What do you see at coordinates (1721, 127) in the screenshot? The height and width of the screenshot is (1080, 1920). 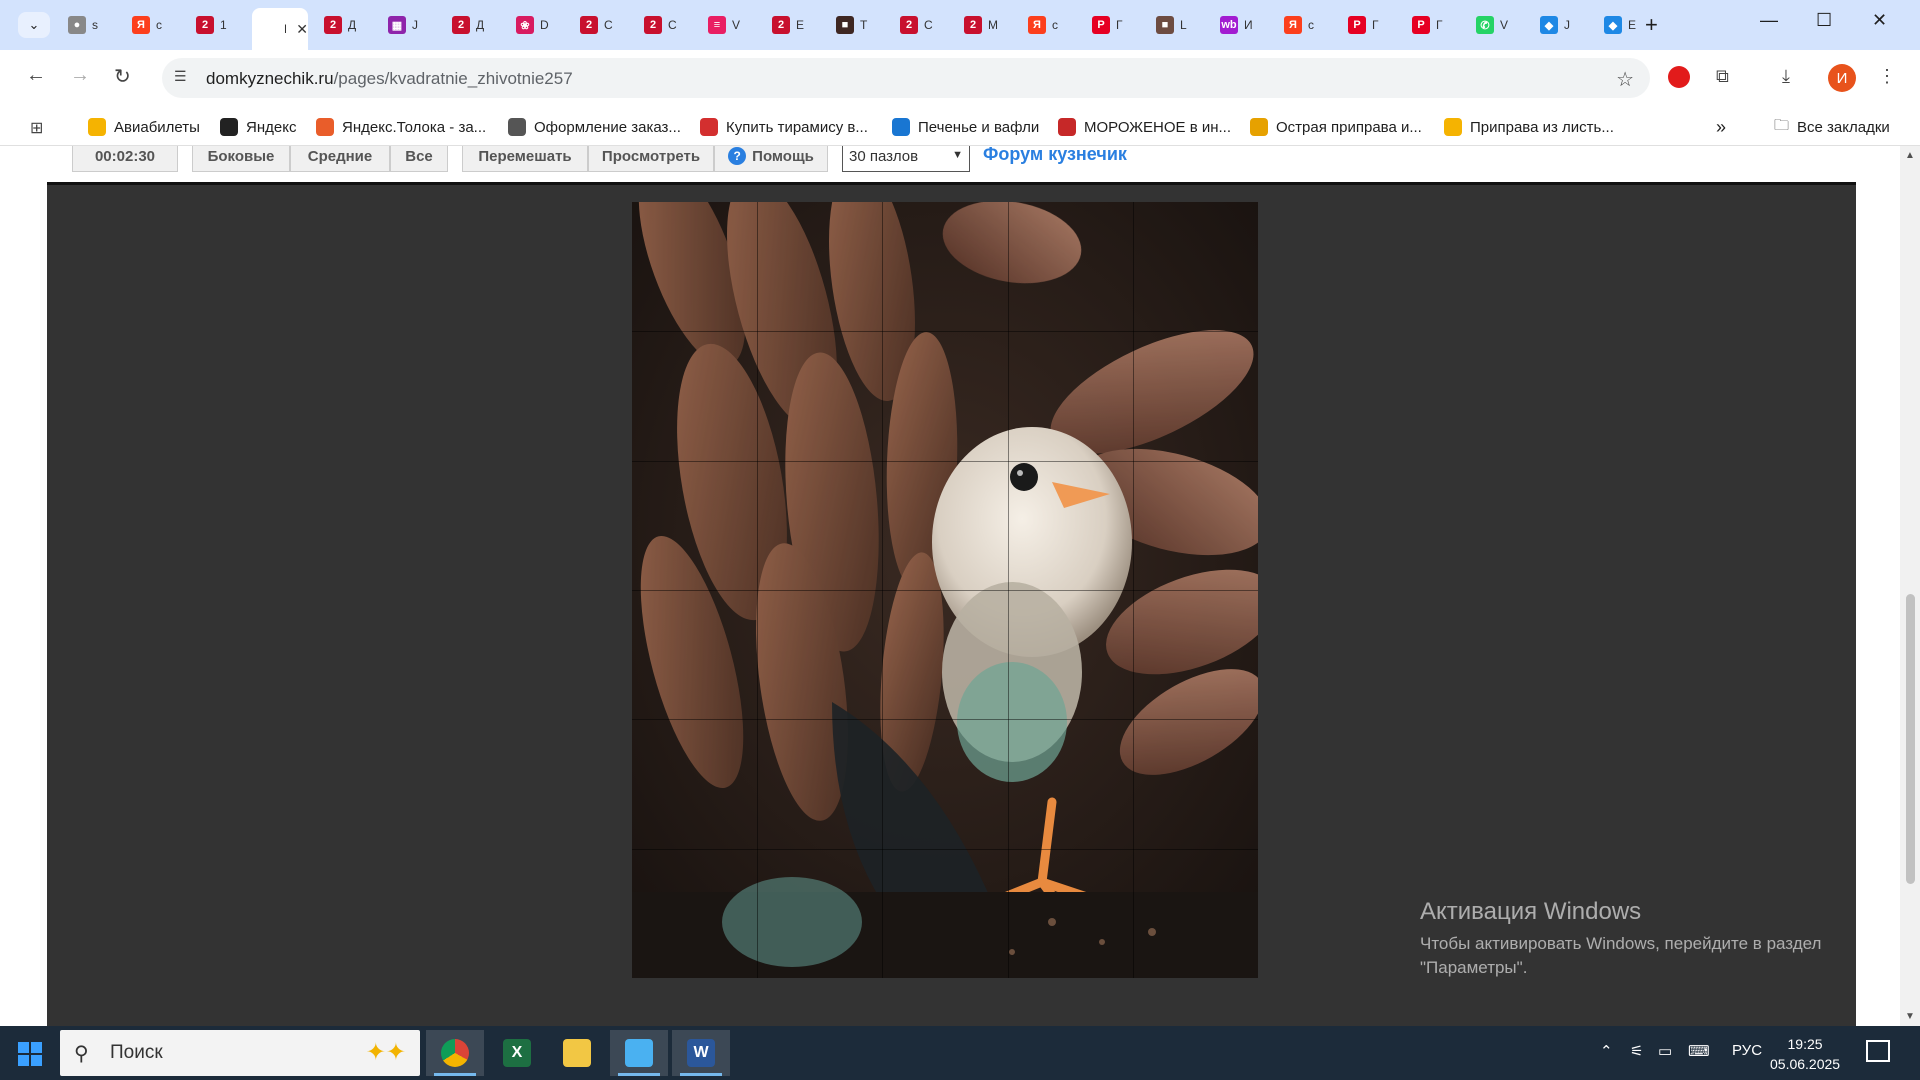 I see `bookmarks-overflow-button: »` at bounding box center [1721, 127].